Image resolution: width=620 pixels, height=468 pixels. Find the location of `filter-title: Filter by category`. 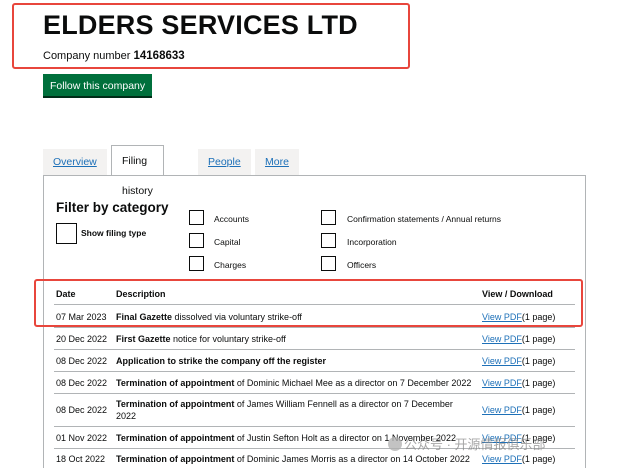

filter-title: Filter by category is located at coordinates (112, 207).